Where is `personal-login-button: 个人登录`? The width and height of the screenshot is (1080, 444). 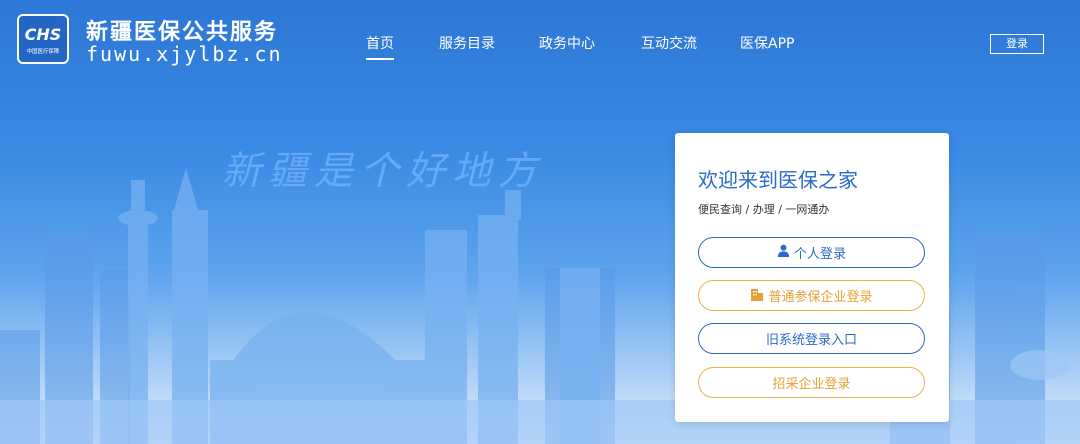 personal-login-button: 个人登录 is located at coordinates (811, 252).